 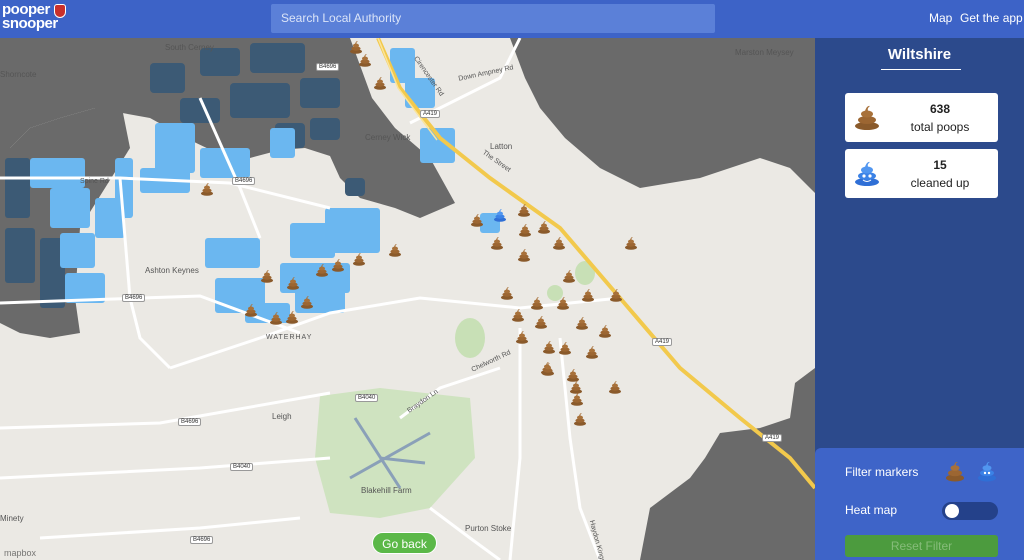 I want to click on place-label: Minety, so click(x=12, y=518).